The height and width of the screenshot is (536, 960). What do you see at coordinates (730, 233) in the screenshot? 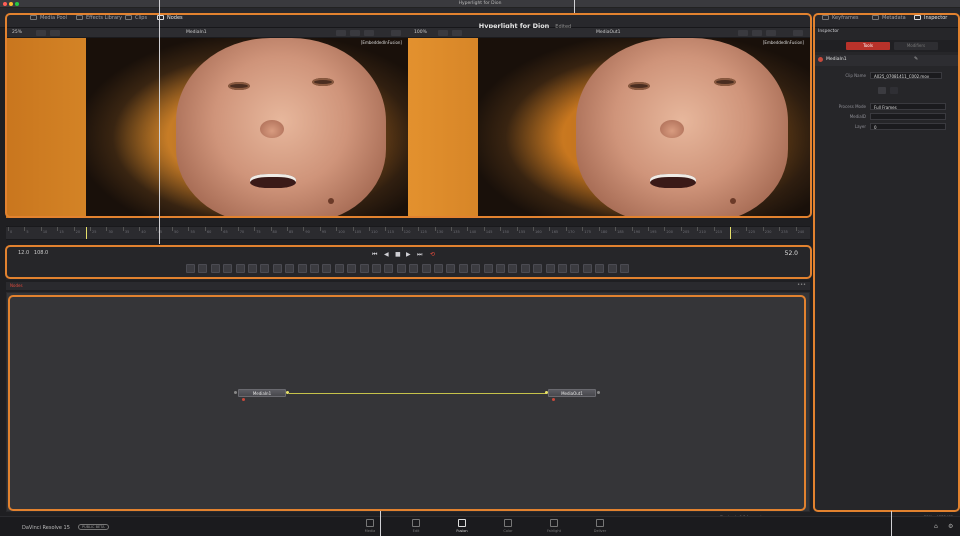
I see `out-marker` at bounding box center [730, 233].